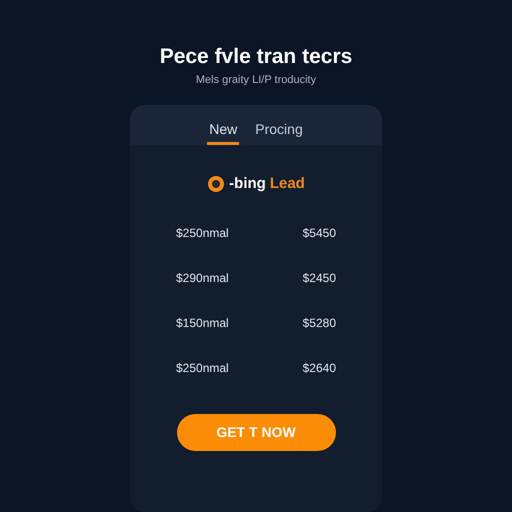  What do you see at coordinates (319, 278) in the screenshot?
I see `plan-price: $2450` at bounding box center [319, 278].